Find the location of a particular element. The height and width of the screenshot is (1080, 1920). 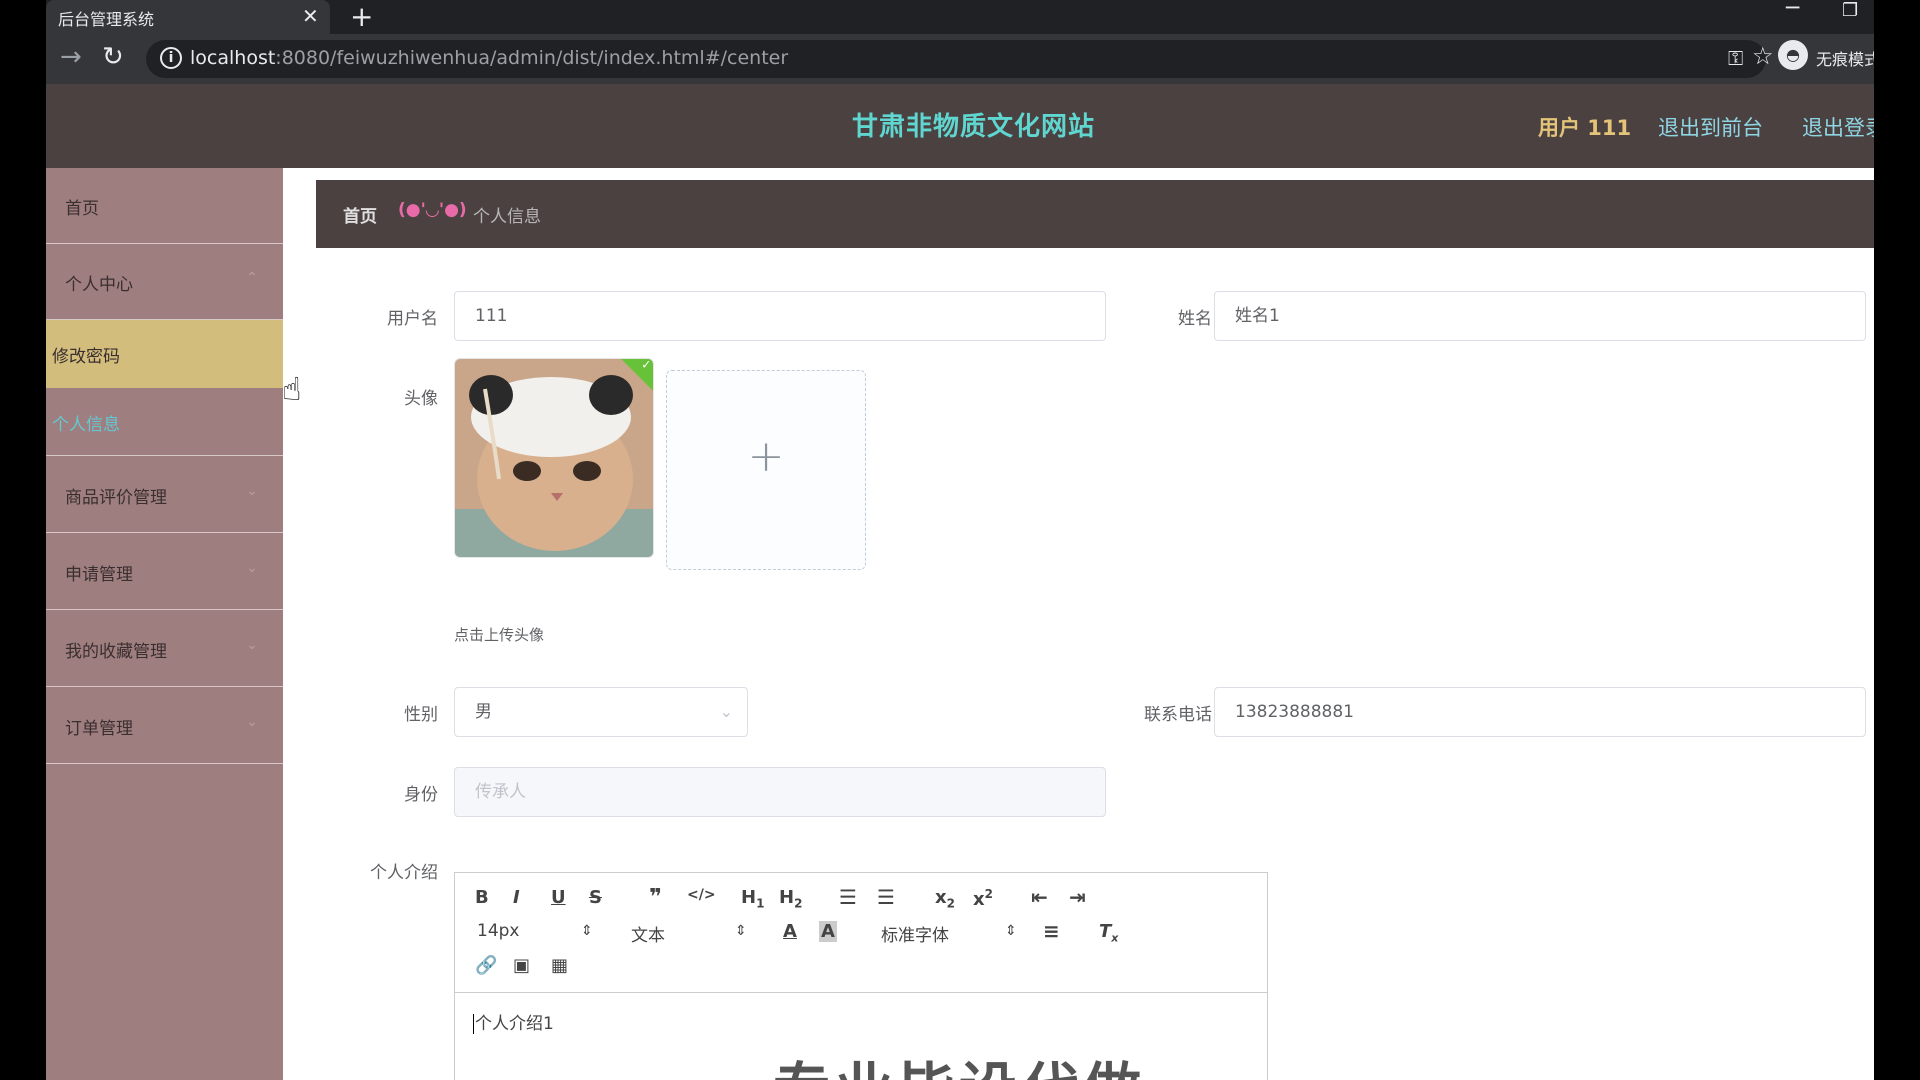

blockquote-icon: ❞ is located at coordinates (655, 897).